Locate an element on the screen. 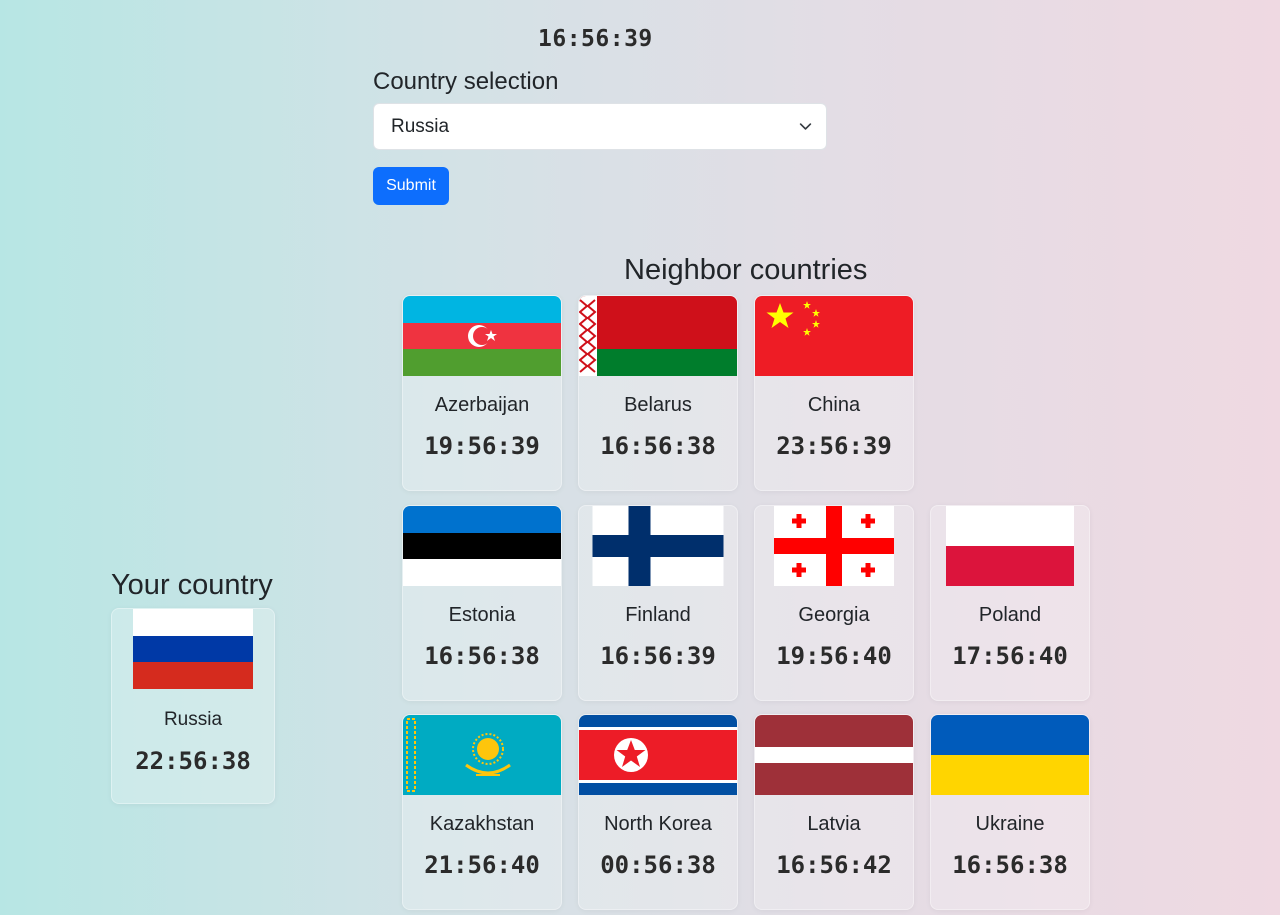 This screenshot has width=1280, height=915. country-card-belarus: Belarus 16:56:38 is located at coordinates (658, 393).